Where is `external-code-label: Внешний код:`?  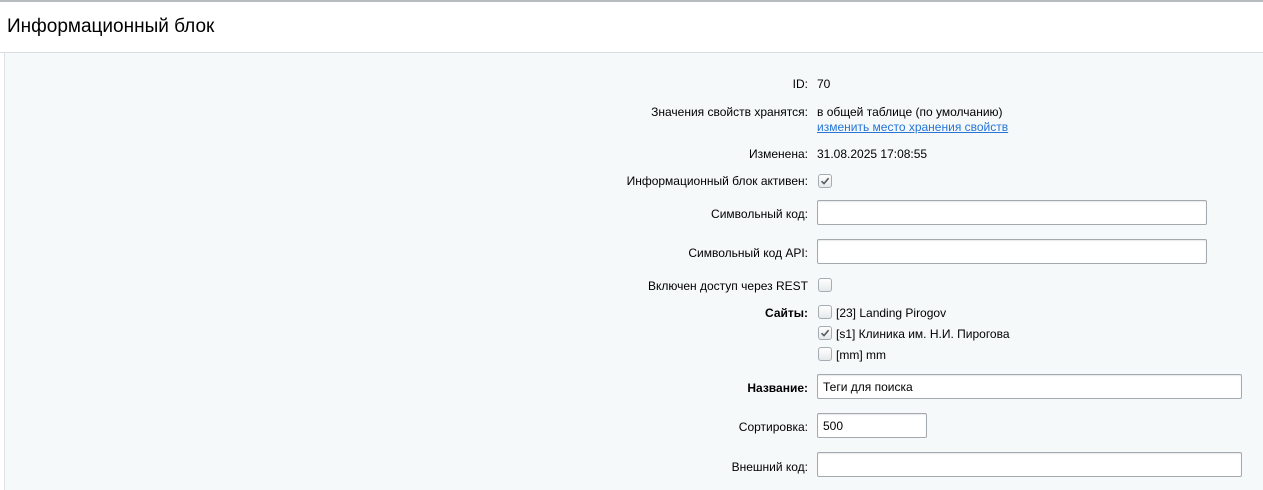 external-code-label: Внешний код: is located at coordinates (769, 467).